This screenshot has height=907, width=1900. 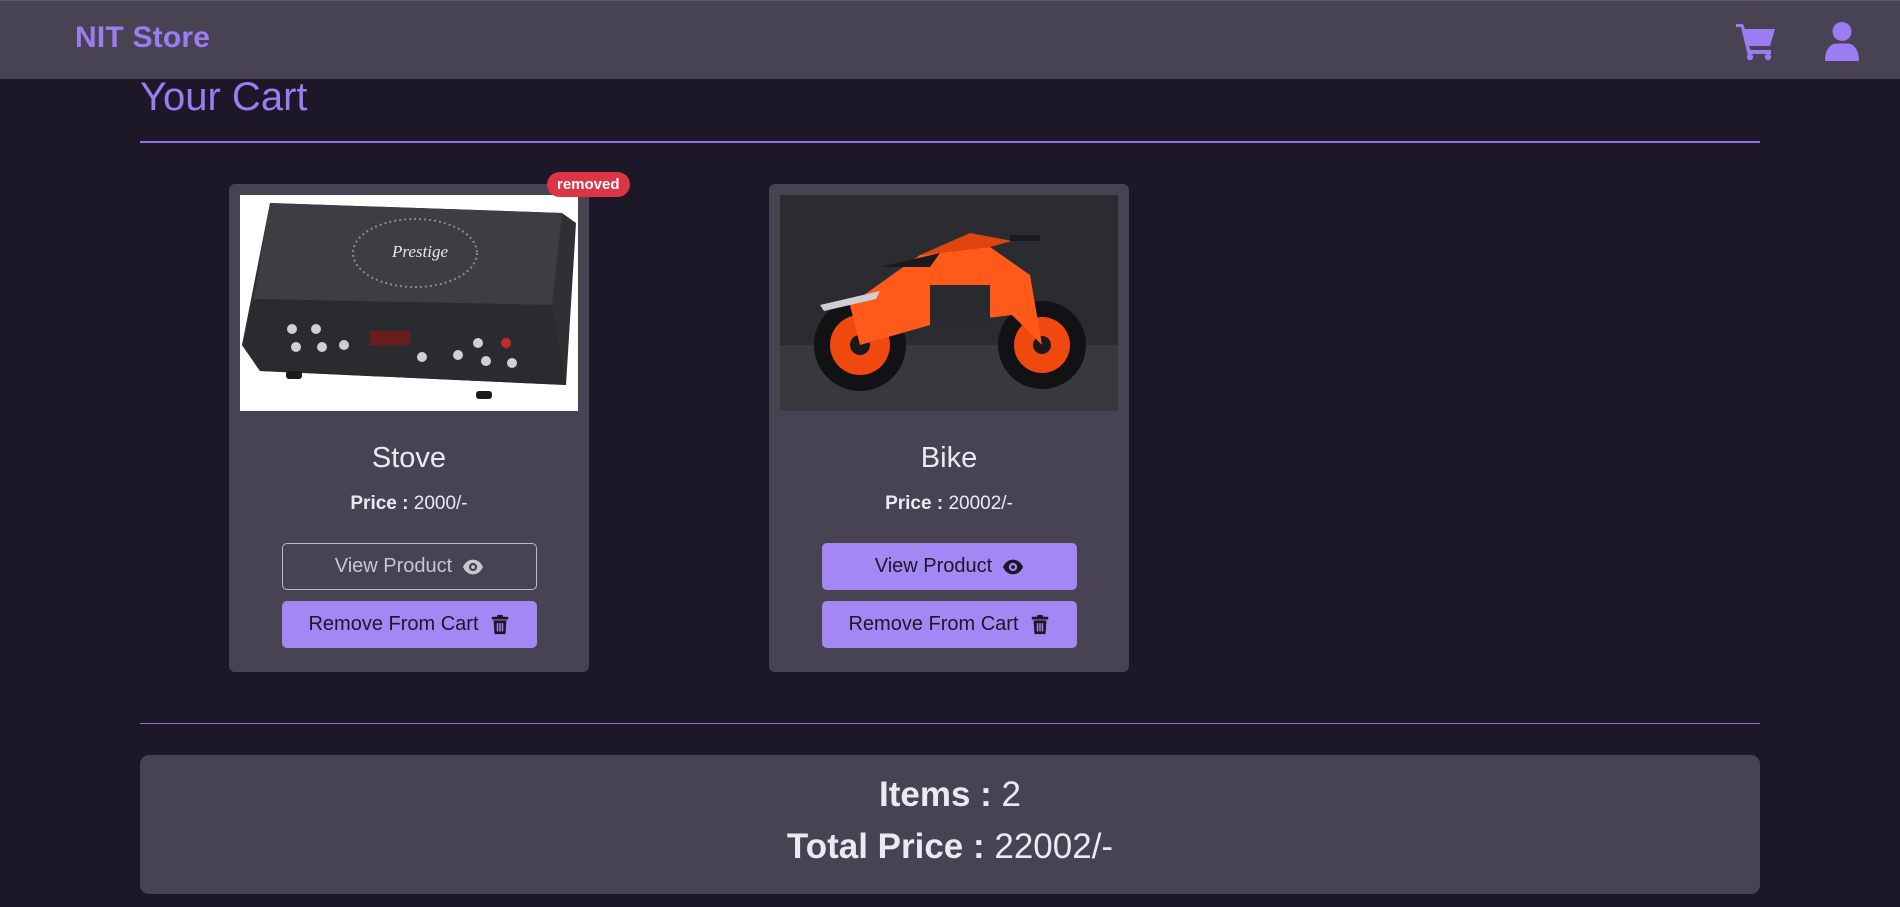 I want to click on motorcycle-image, so click(x=949, y=303).